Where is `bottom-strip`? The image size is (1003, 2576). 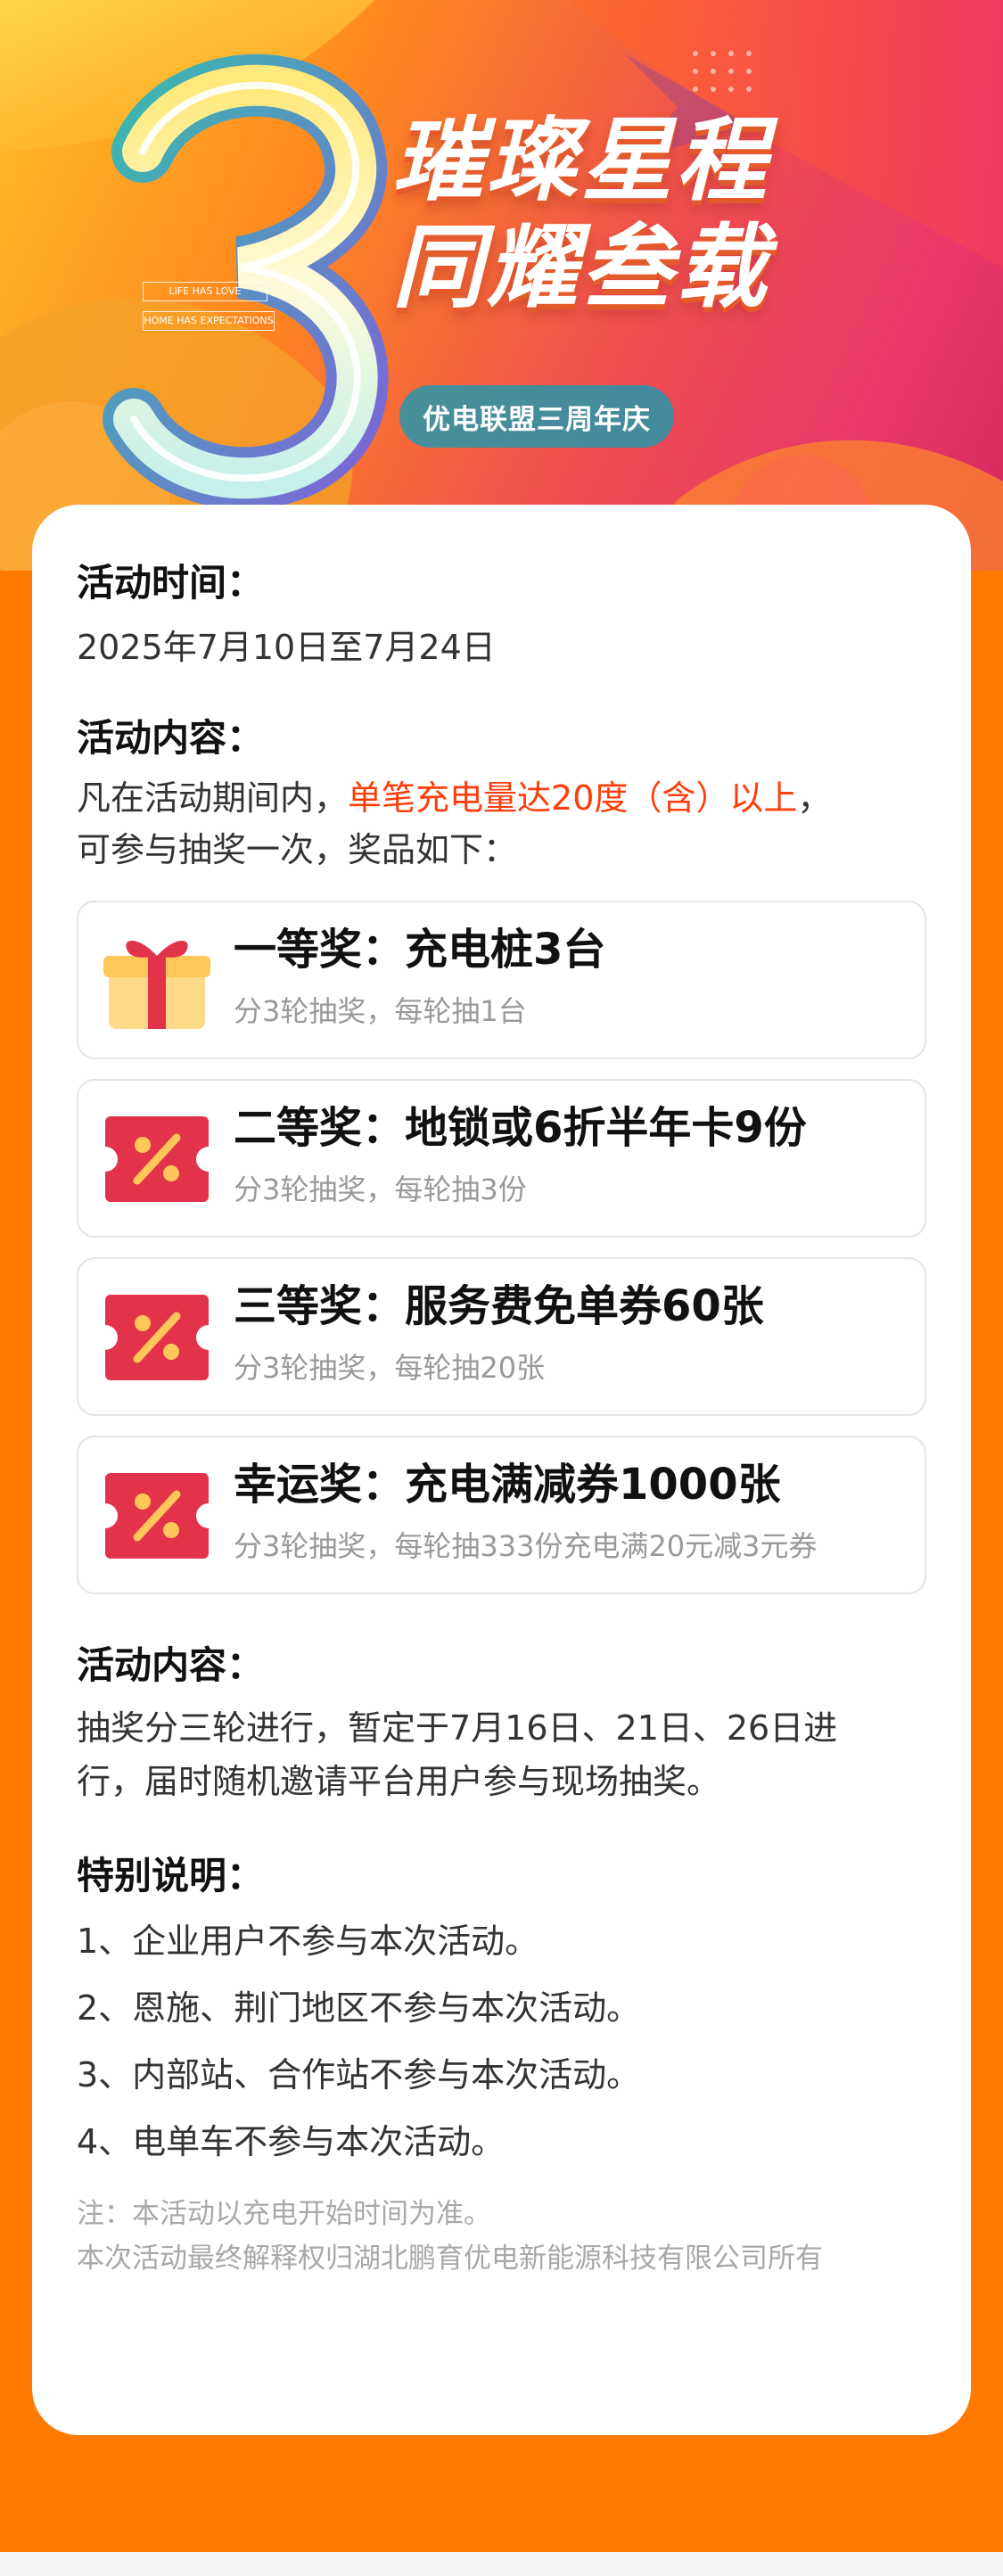
bottom-strip is located at coordinates (501, 2564).